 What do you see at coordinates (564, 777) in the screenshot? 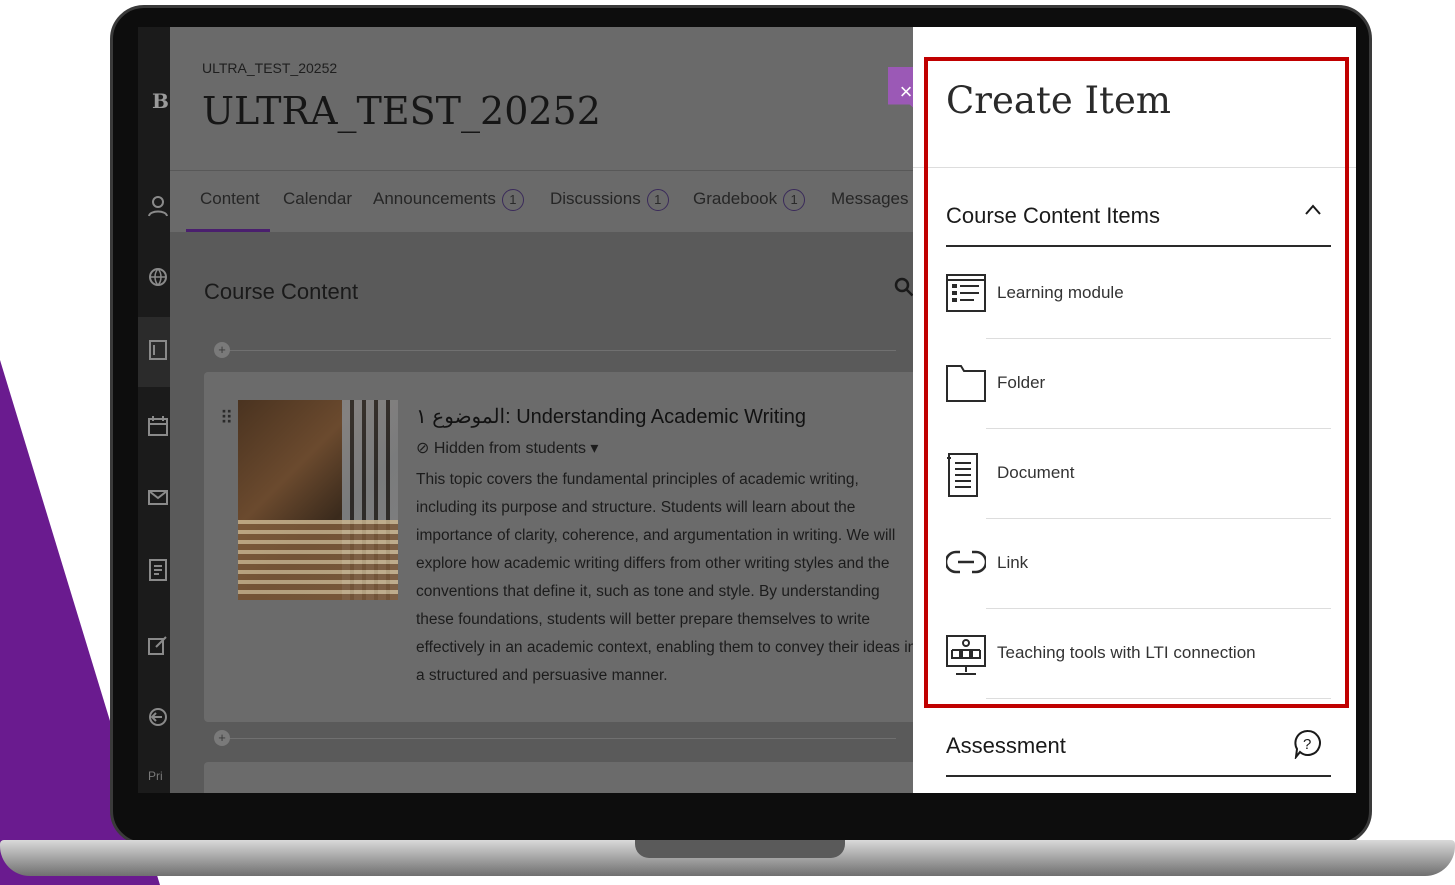
I see `next-content-card` at bounding box center [564, 777].